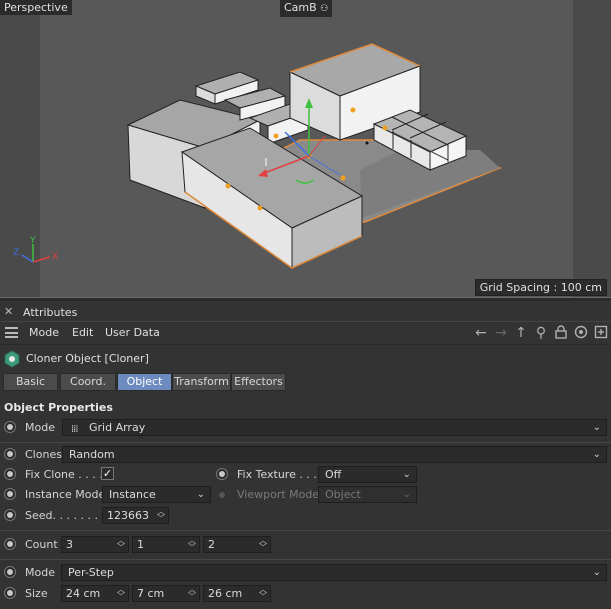 The width and height of the screenshot is (611, 609). Describe the element at coordinates (201, 382) in the screenshot. I see `tab-transform: Transform` at that location.